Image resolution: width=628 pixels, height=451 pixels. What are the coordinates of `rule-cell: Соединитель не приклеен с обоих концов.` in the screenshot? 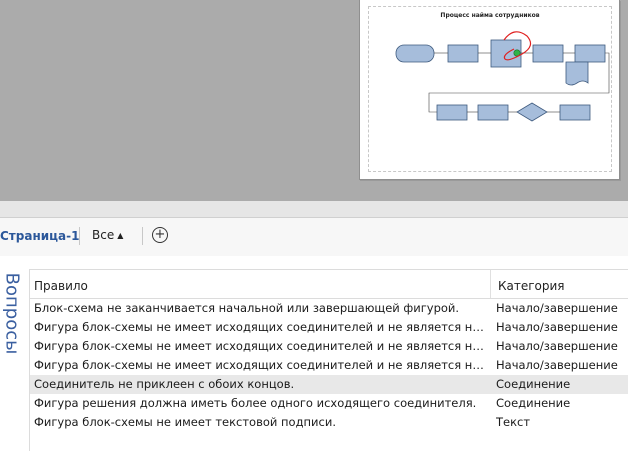 It's located at (164, 384).